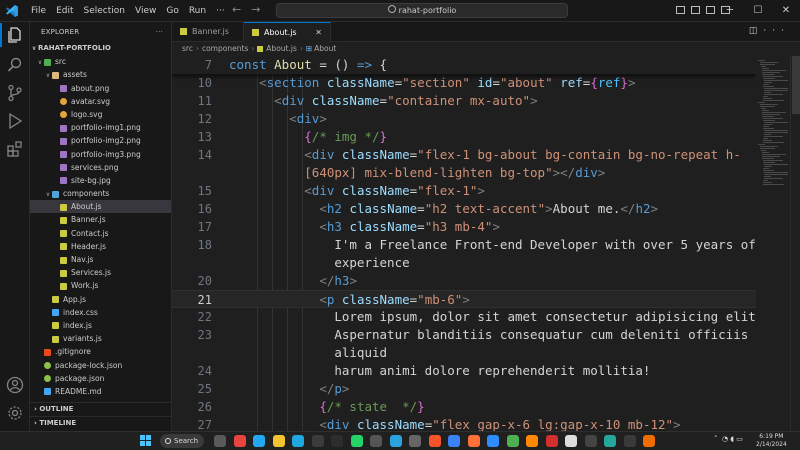  Describe the element at coordinates (220, 11) in the screenshot. I see `menu-item: ···` at that location.